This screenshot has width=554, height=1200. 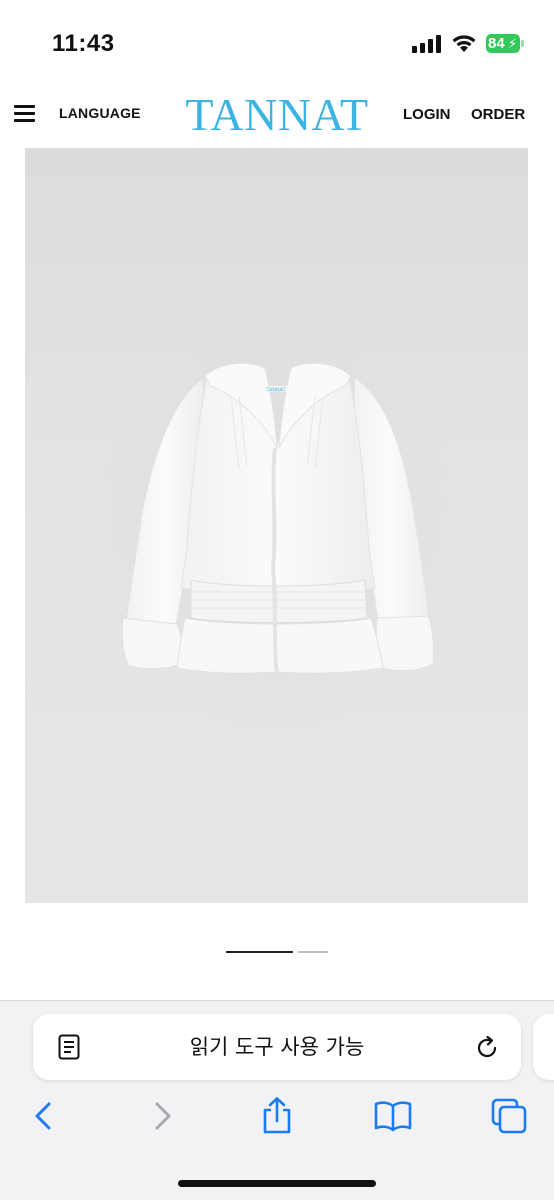 I want to click on battery-level: 84, so click(x=496, y=43).